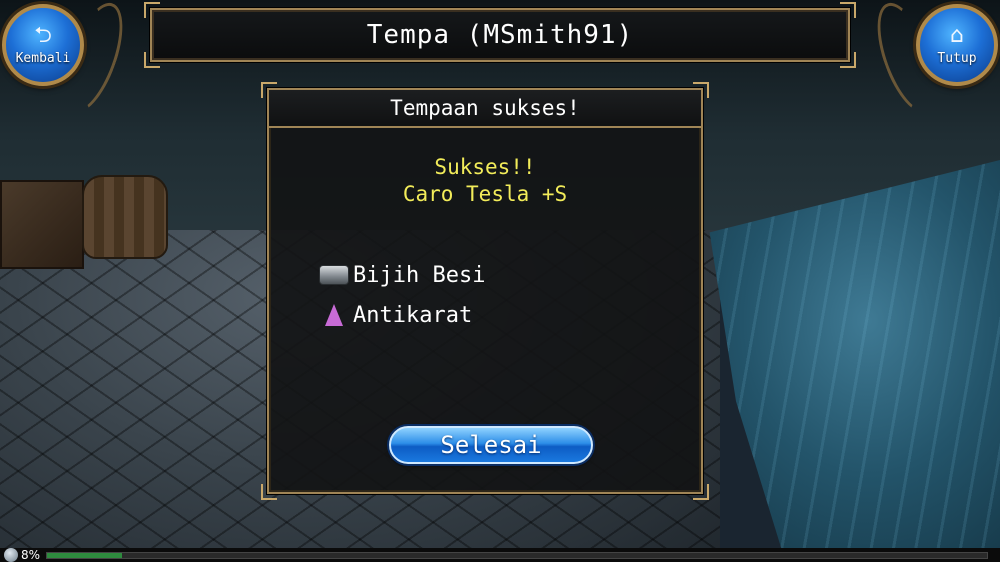 The height and width of the screenshot is (562, 1000). I want to click on list-item: Antikarat, so click(402, 315).